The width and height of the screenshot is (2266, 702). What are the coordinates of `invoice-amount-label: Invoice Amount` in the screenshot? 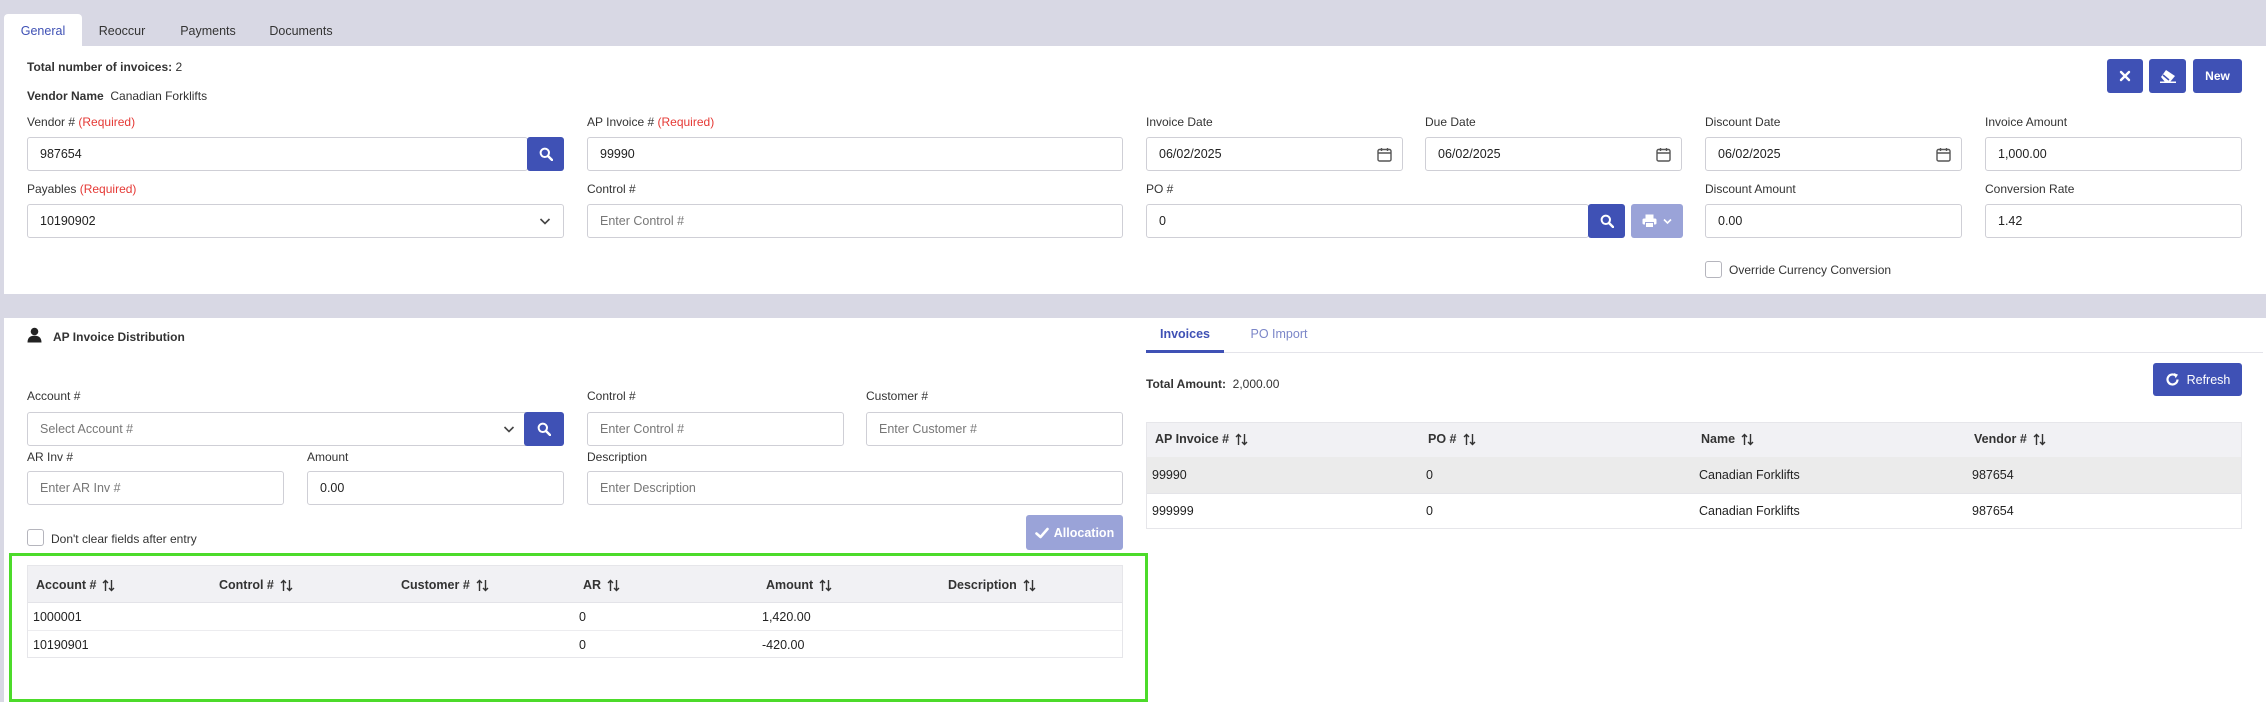 It's located at (2026, 122).